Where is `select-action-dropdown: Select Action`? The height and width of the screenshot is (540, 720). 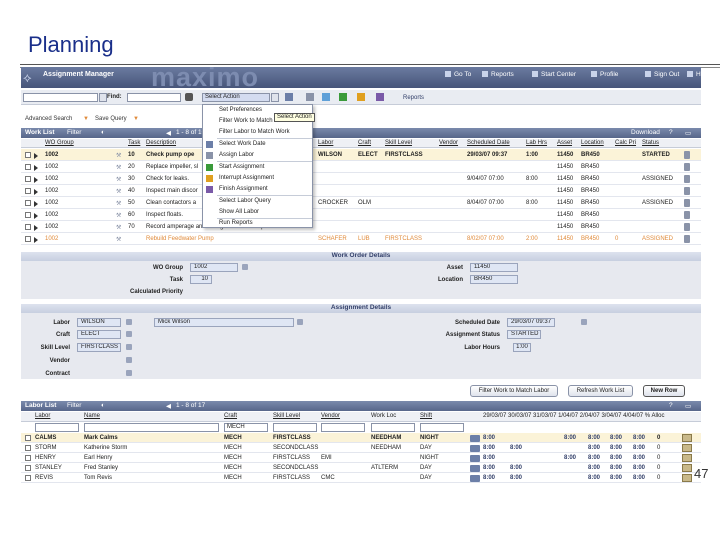
select-action-dropdown: Select Action is located at coordinates (236, 97).